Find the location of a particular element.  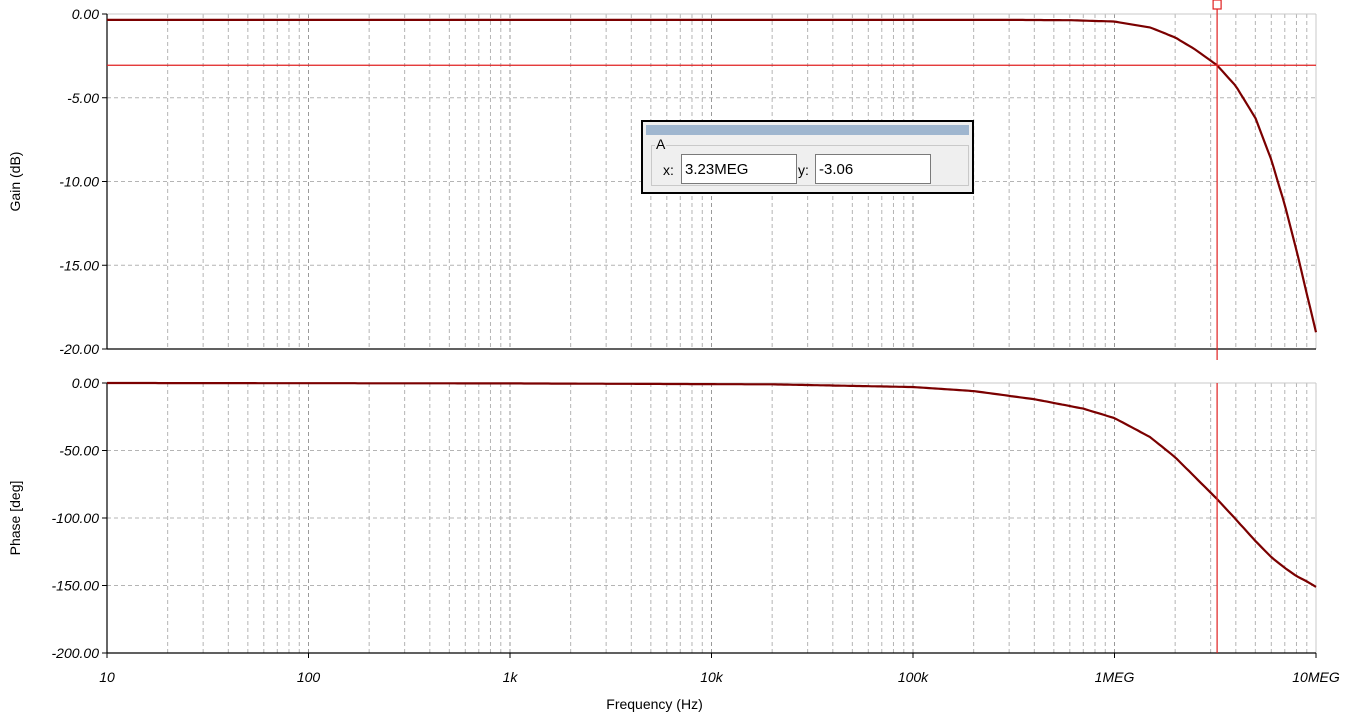

y-value-label: y: is located at coordinates (803, 170).